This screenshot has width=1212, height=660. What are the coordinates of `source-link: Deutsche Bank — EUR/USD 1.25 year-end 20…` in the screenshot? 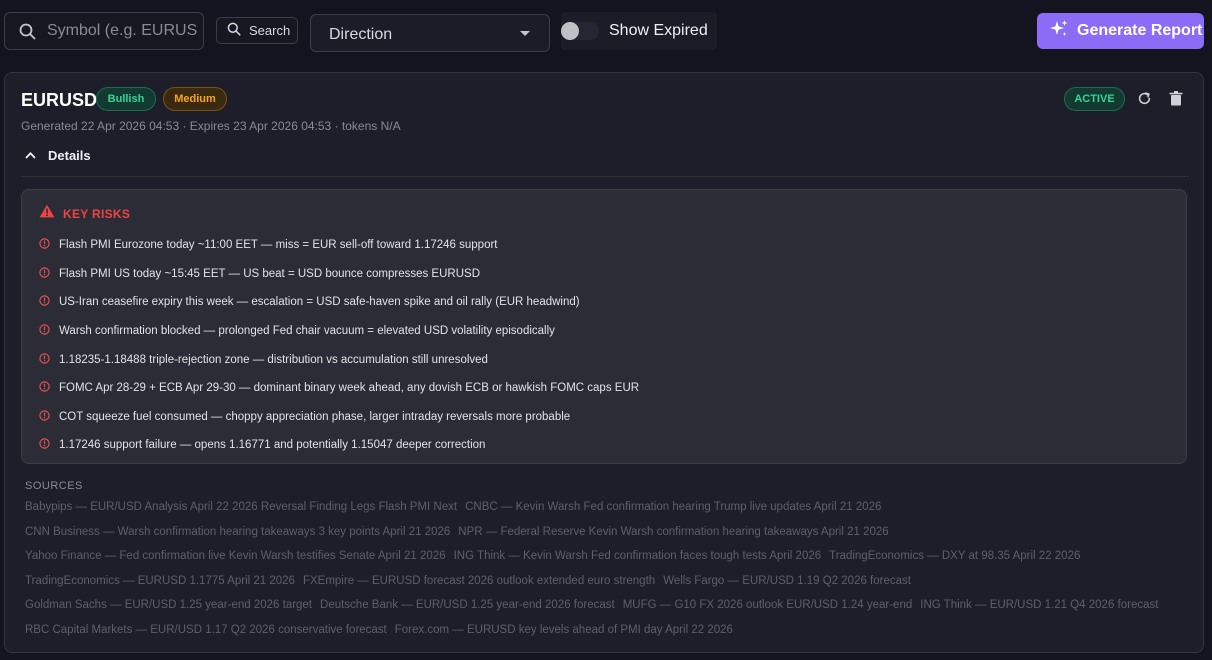 It's located at (467, 605).